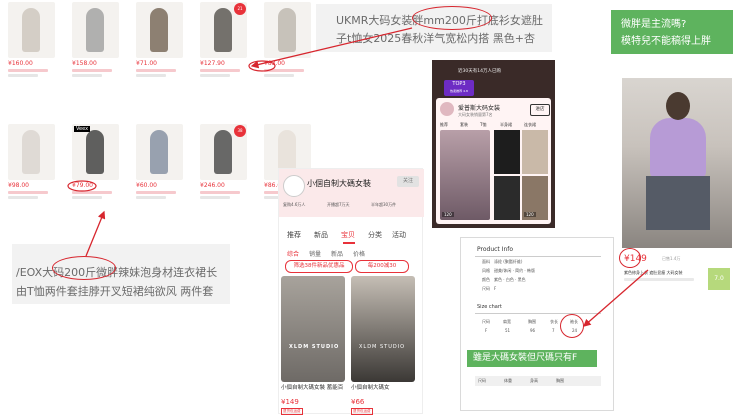 Image resolution: width=740 pixels, height=416 pixels. What do you see at coordinates (671, 258) in the screenshot?
I see `model-price-tag: 已售1.4万` at bounding box center [671, 258].